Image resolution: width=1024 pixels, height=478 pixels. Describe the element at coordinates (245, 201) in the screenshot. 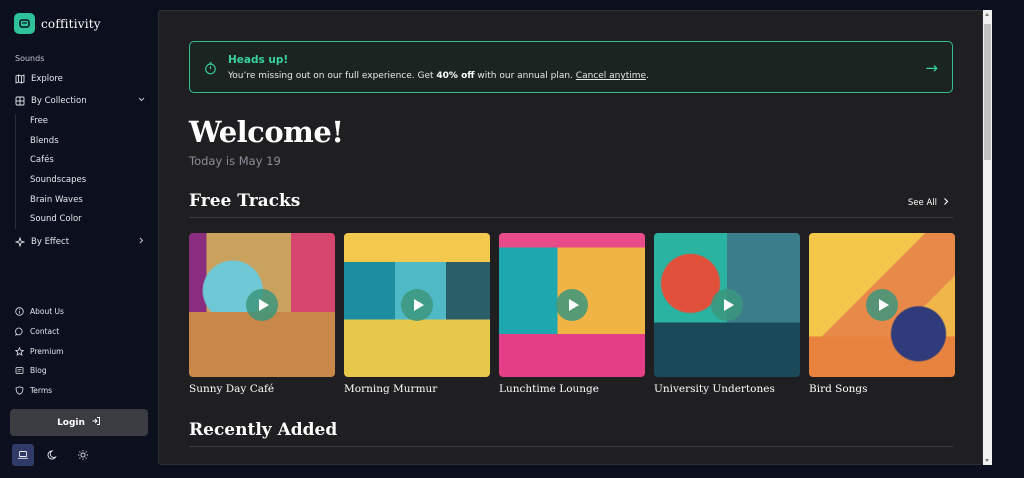

I see `free-tracks-title: Free Tracks` at that location.